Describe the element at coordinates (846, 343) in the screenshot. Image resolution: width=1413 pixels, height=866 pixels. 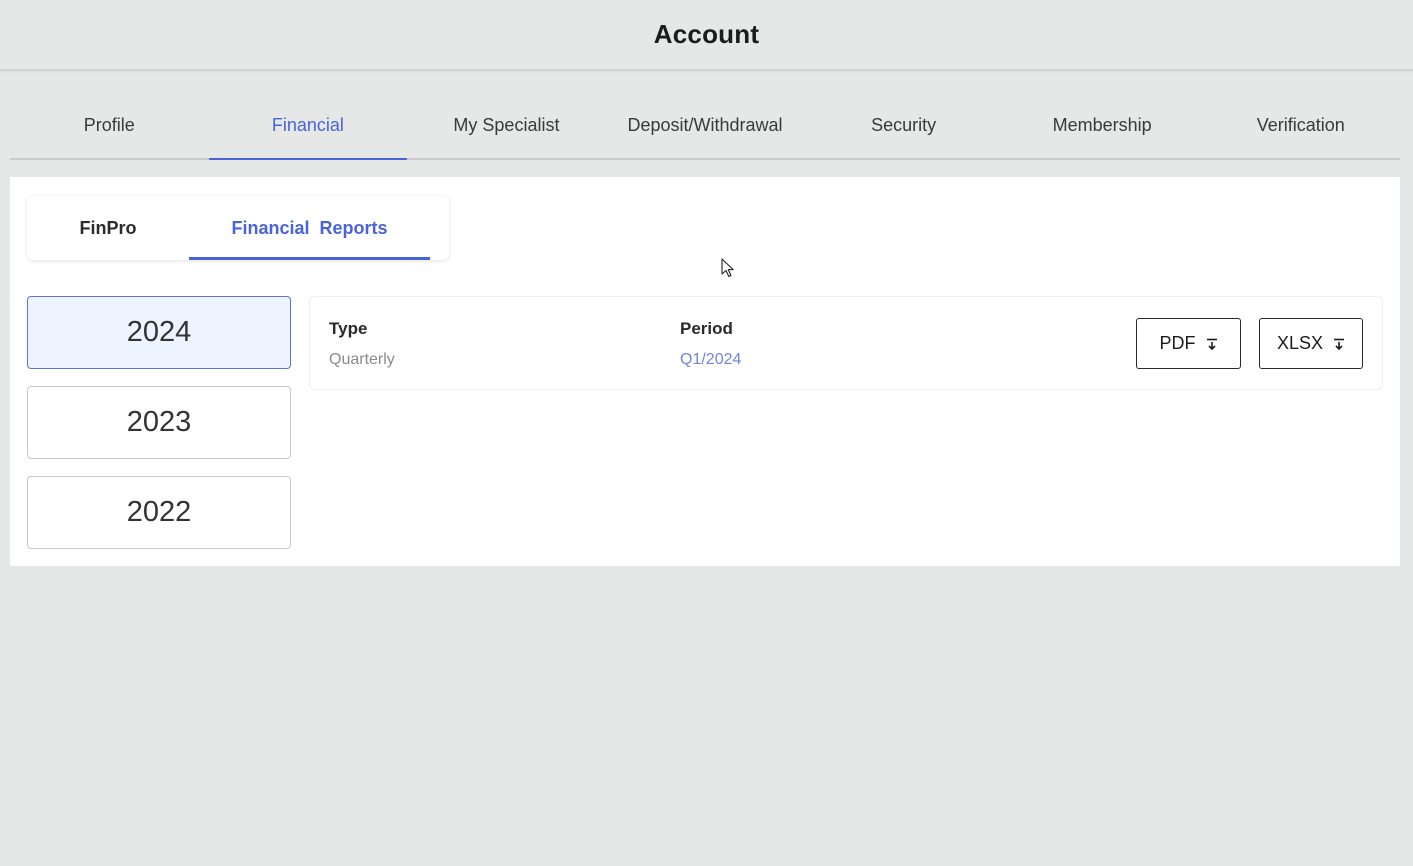
I see `report-row: Type Quarterly Period Q1/2024 PDF XLSX` at that location.